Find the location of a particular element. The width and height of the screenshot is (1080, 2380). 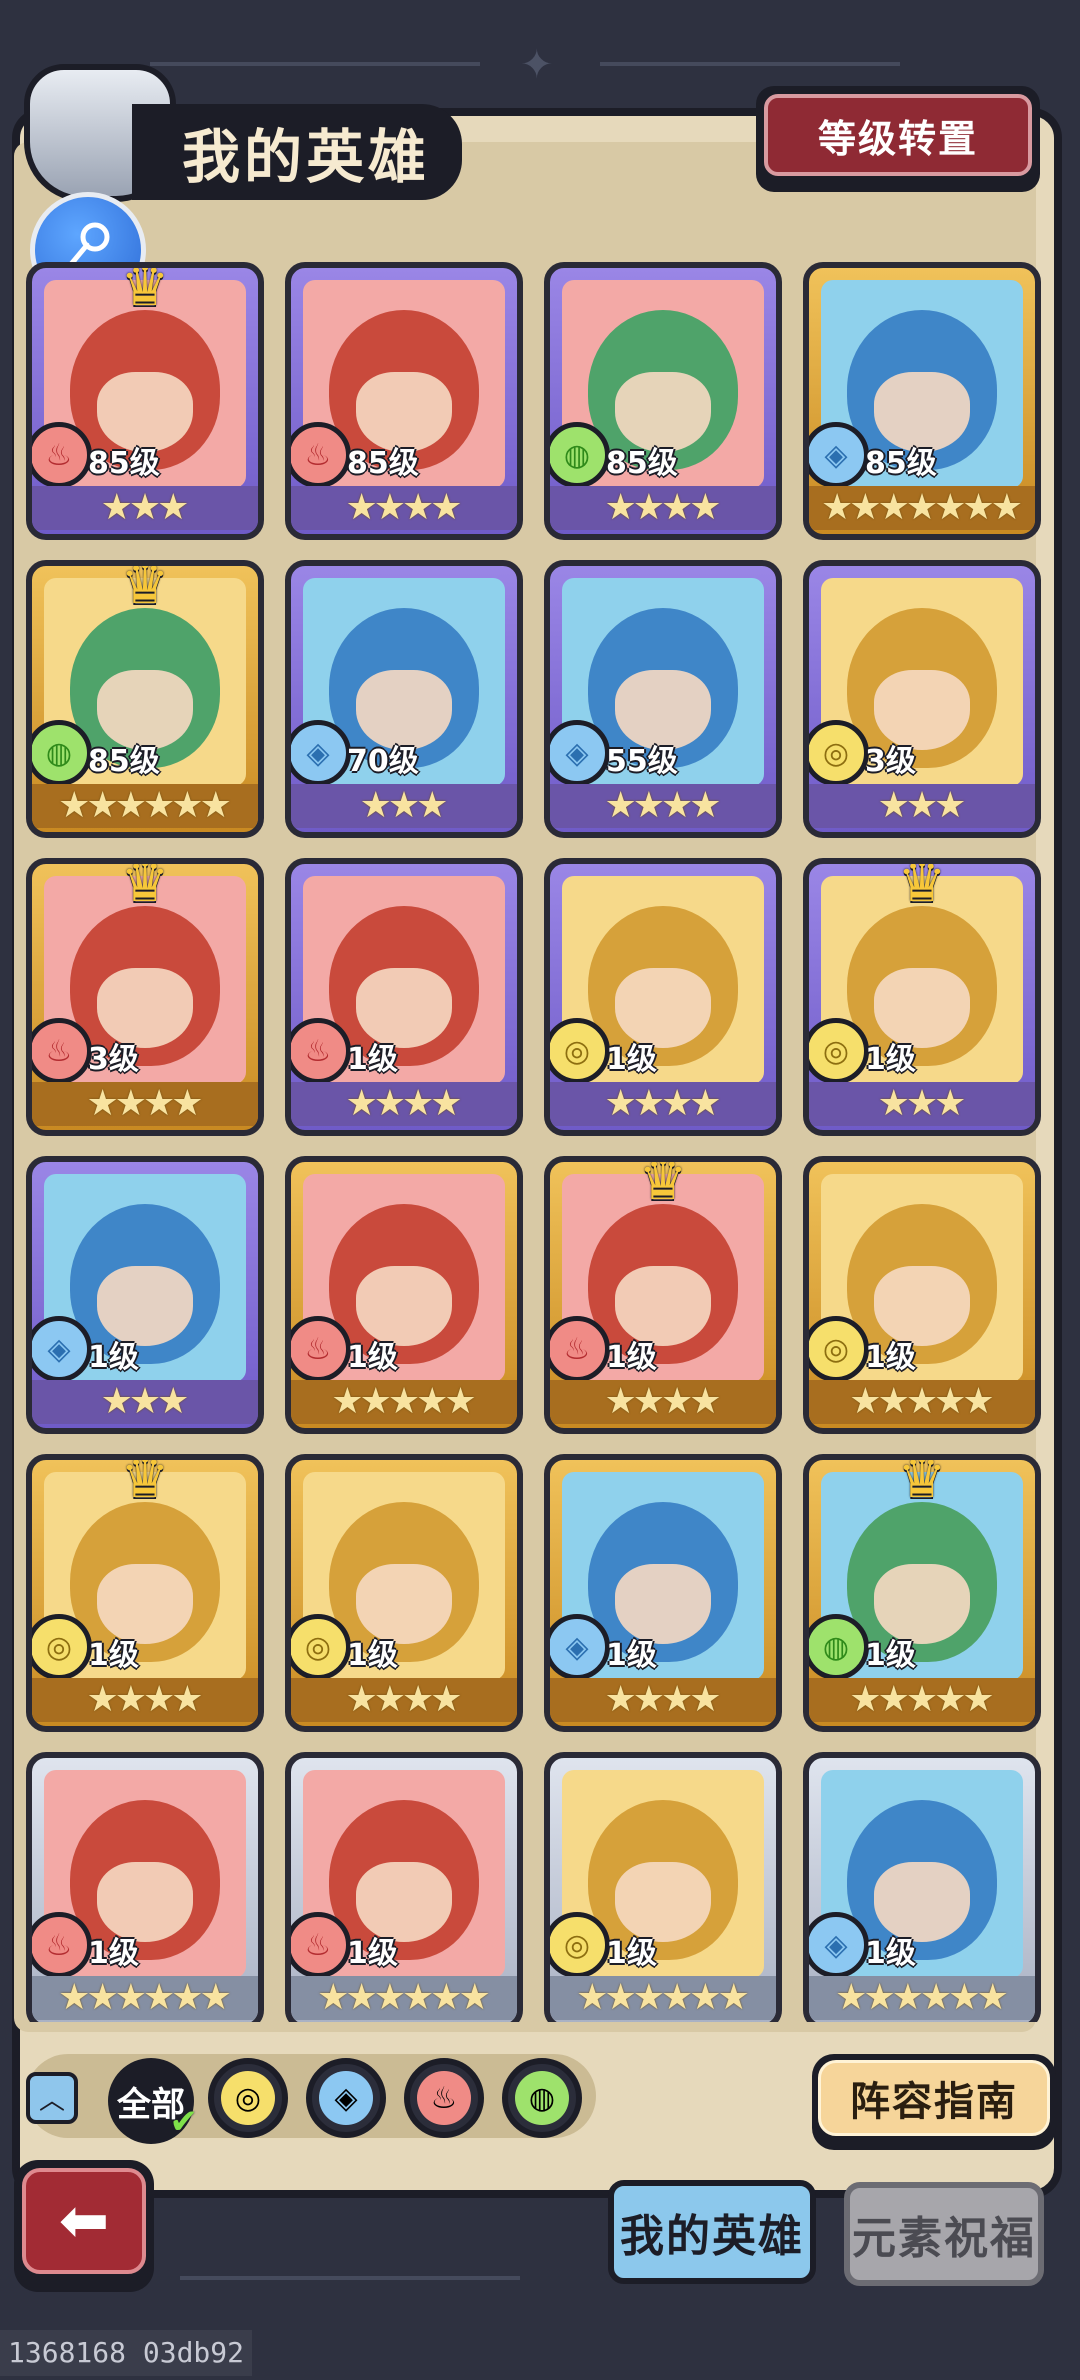

hero-card: ◈ 70级 ★ ★ ★ is located at coordinates (404, 699).